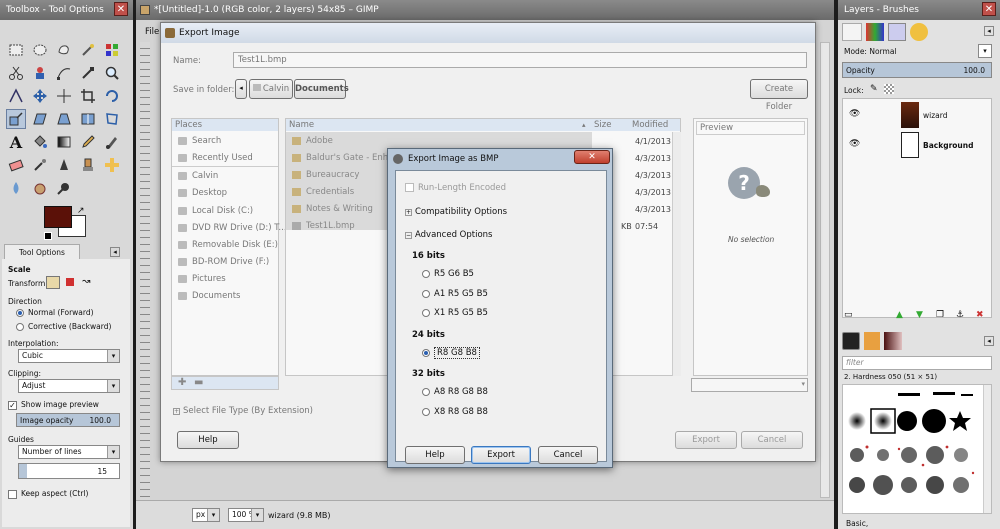 This screenshot has height=529, width=1000. I want to click on rotate-tool-icon, so click(112, 96).